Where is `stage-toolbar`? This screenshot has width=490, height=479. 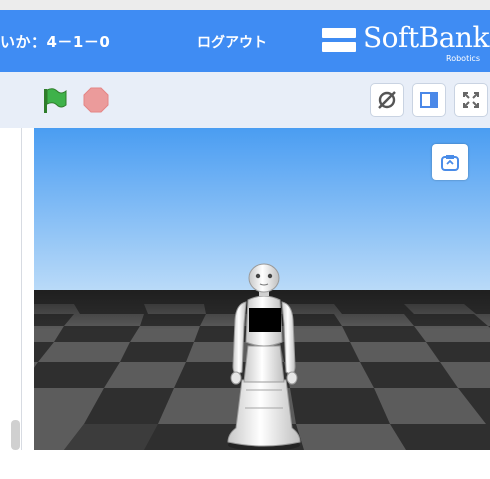 stage-toolbar is located at coordinates (245, 100).